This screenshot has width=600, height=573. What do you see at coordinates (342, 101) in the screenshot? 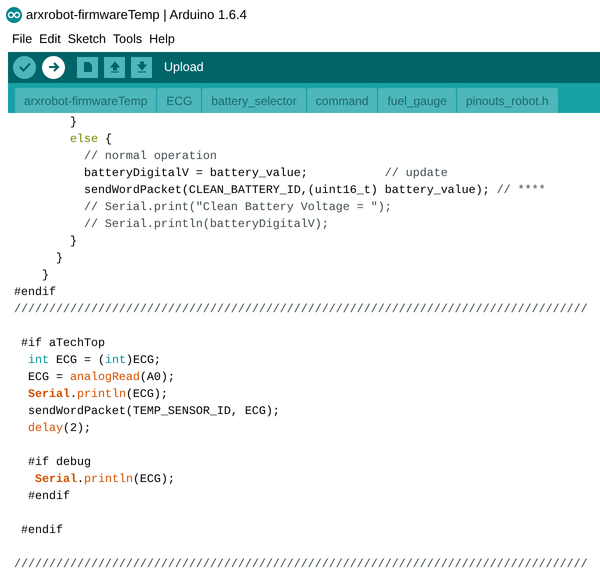
I see `file-tab: command` at bounding box center [342, 101].